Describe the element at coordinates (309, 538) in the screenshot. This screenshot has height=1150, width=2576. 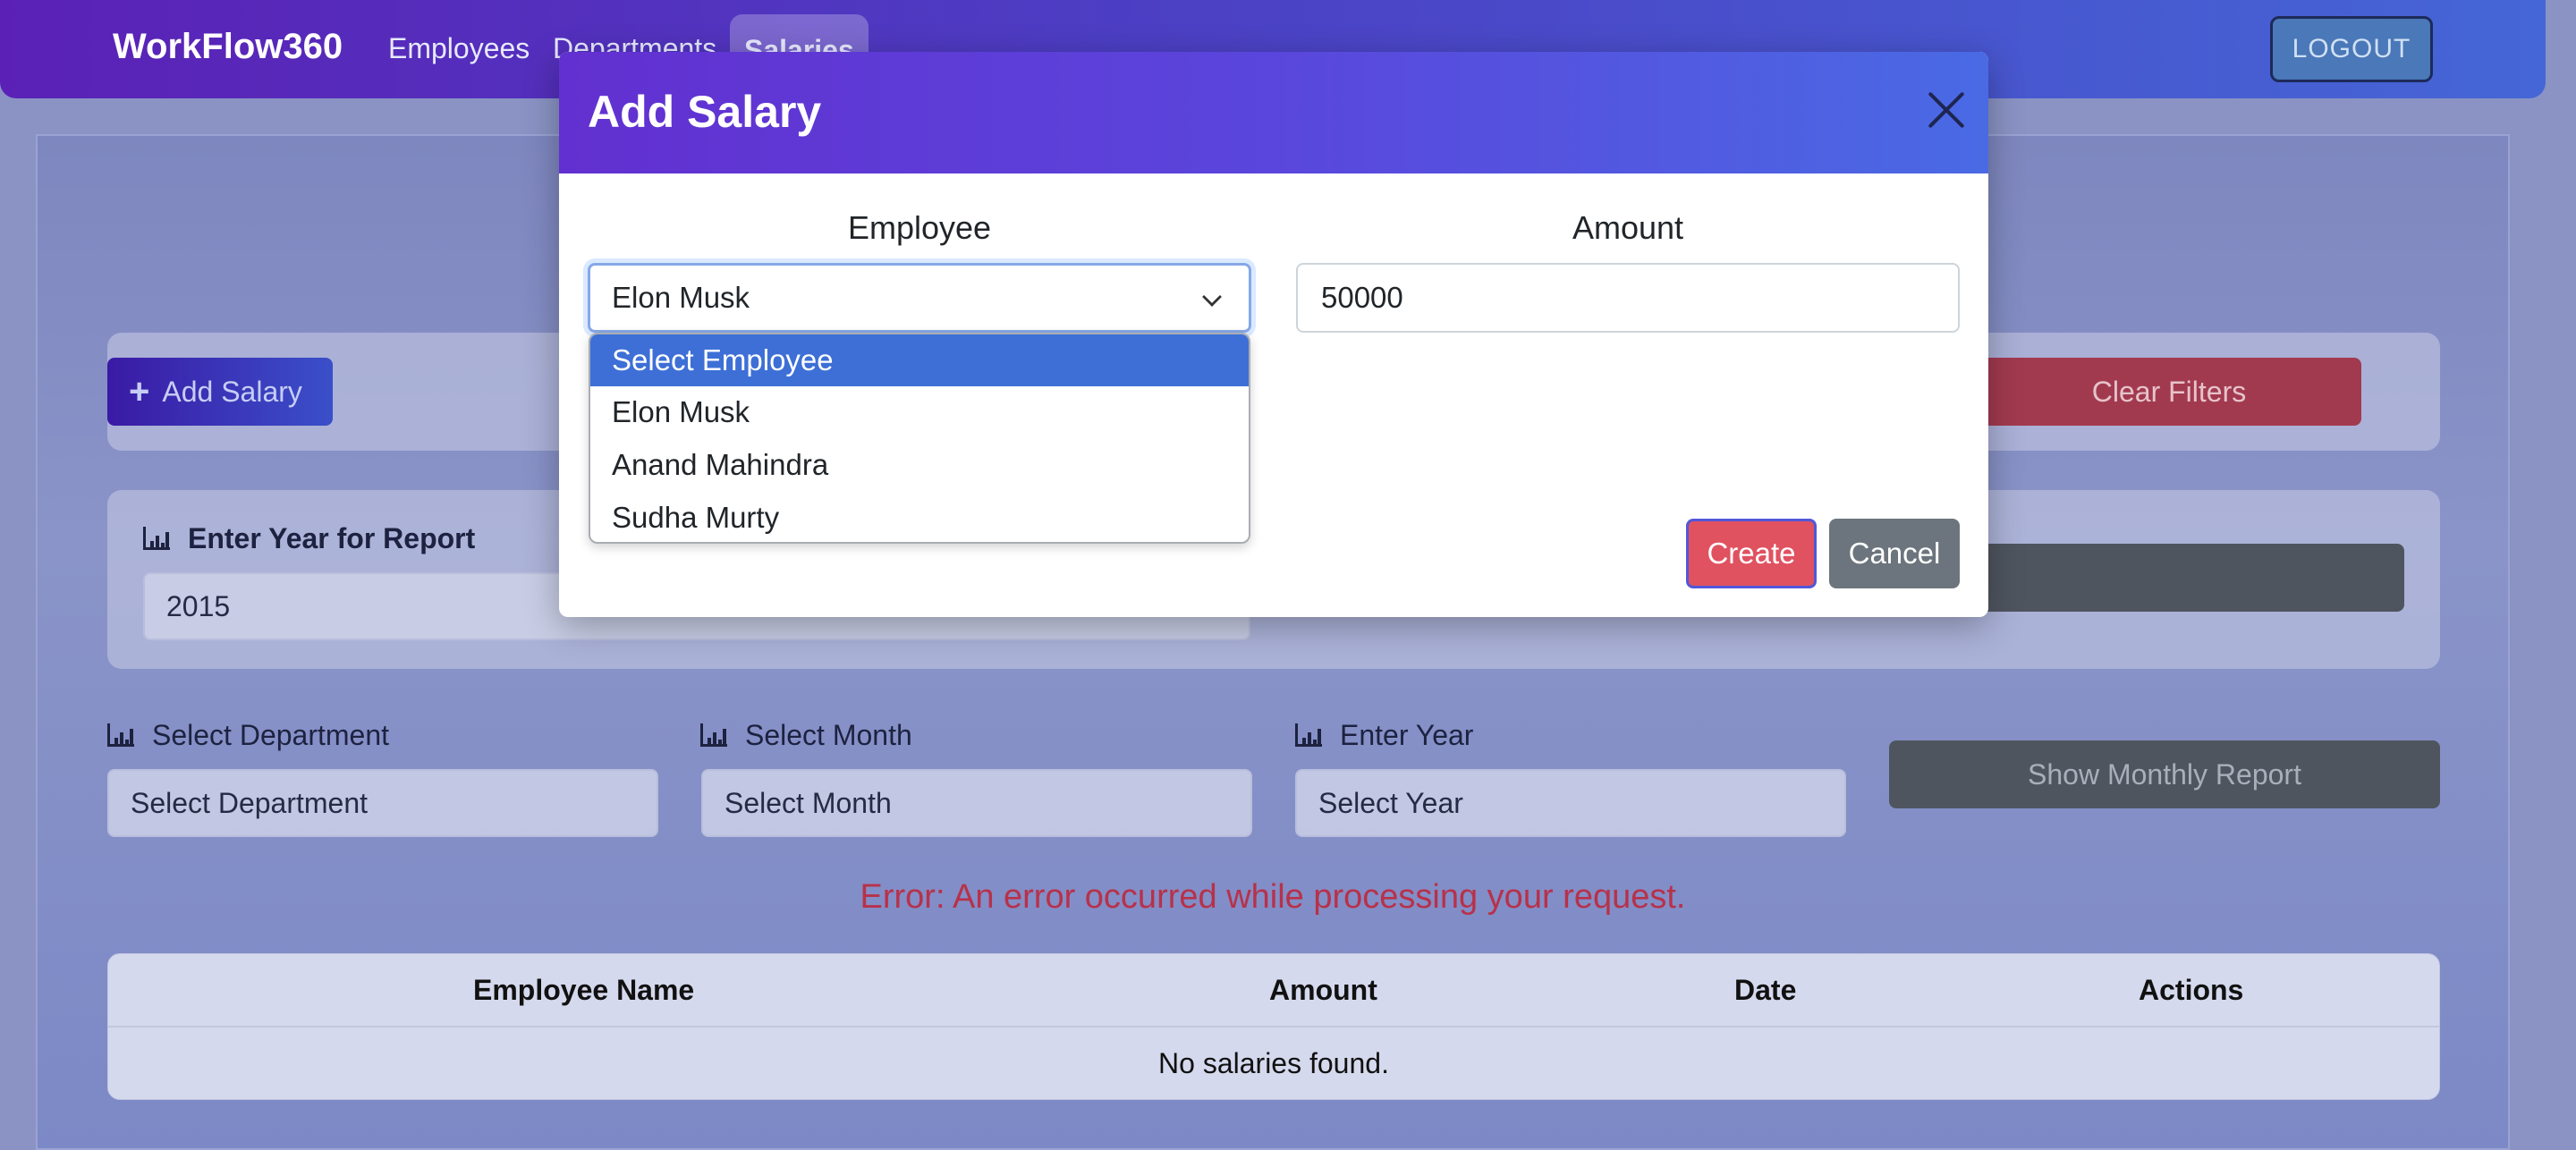
I see `report-year-label: Enter Year for Report` at that location.